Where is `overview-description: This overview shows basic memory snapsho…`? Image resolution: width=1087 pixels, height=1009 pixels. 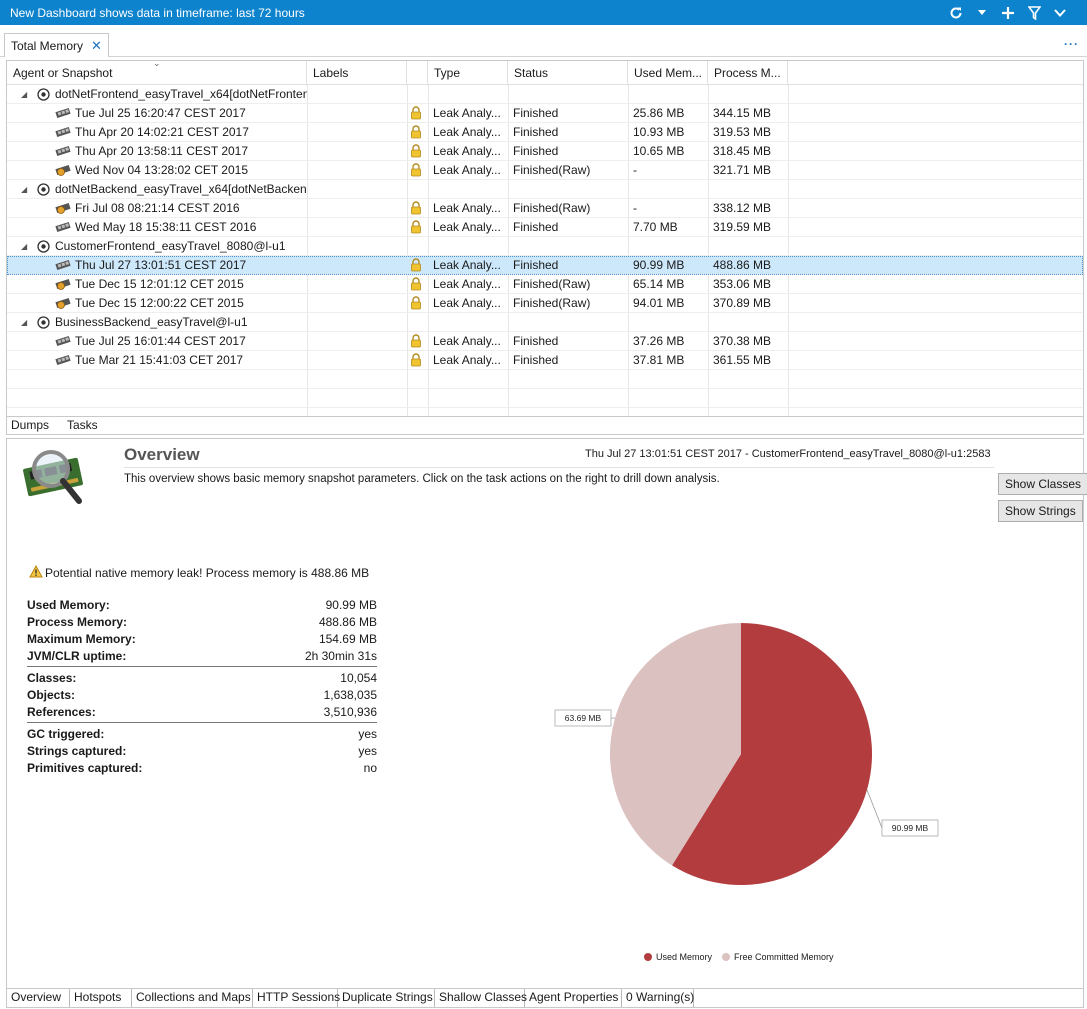
overview-description: This overview shows basic memory snapsho… is located at coordinates (422, 479).